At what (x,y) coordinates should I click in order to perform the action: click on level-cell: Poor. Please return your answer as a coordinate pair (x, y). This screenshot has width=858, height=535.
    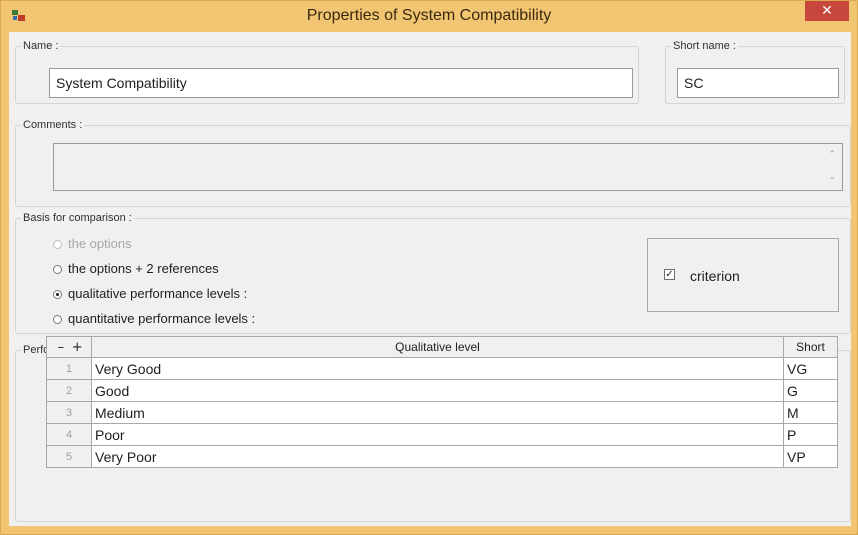
    Looking at the image, I should click on (437, 434).